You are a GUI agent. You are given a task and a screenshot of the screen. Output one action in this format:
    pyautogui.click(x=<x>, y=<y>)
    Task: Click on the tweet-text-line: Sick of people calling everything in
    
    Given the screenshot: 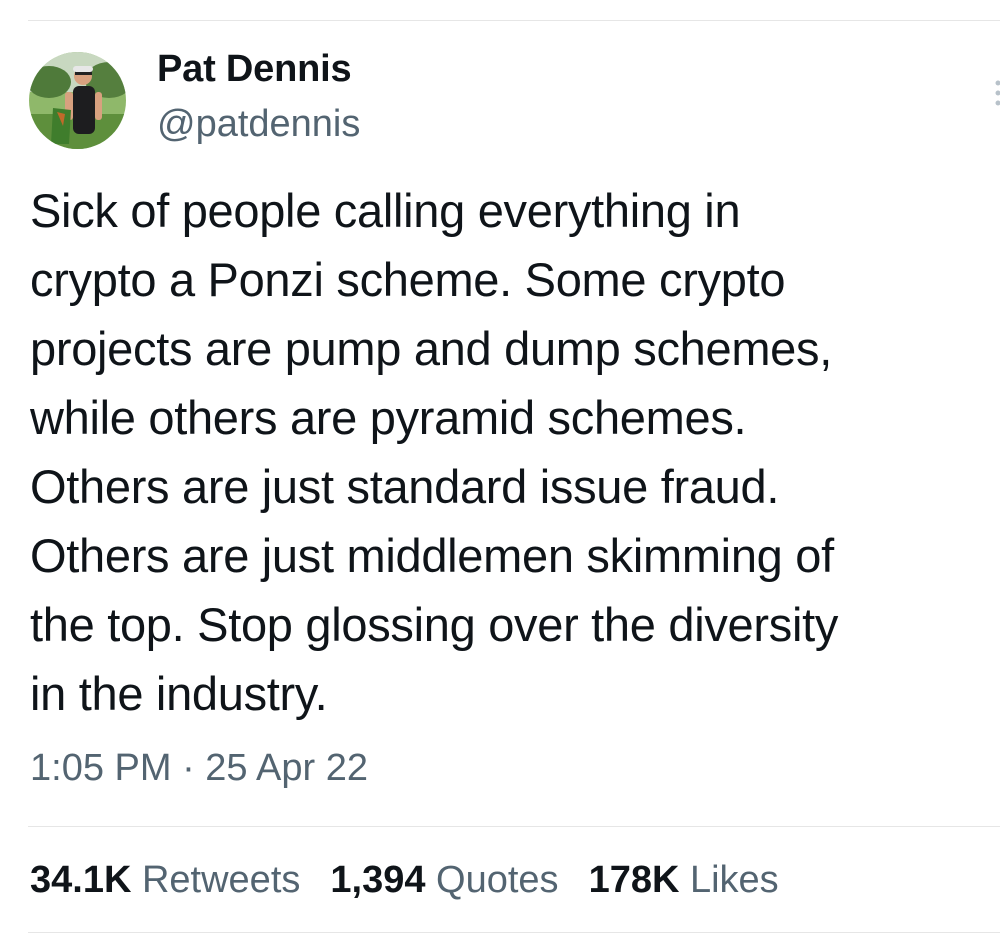 What is the action you would take?
    pyautogui.click(x=385, y=210)
    